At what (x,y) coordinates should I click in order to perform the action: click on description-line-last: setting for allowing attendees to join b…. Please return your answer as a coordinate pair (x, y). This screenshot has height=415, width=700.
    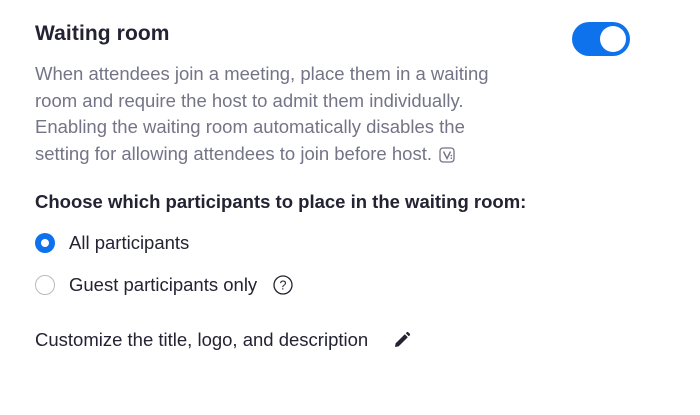
    Looking at the image, I should click on (295, 154).